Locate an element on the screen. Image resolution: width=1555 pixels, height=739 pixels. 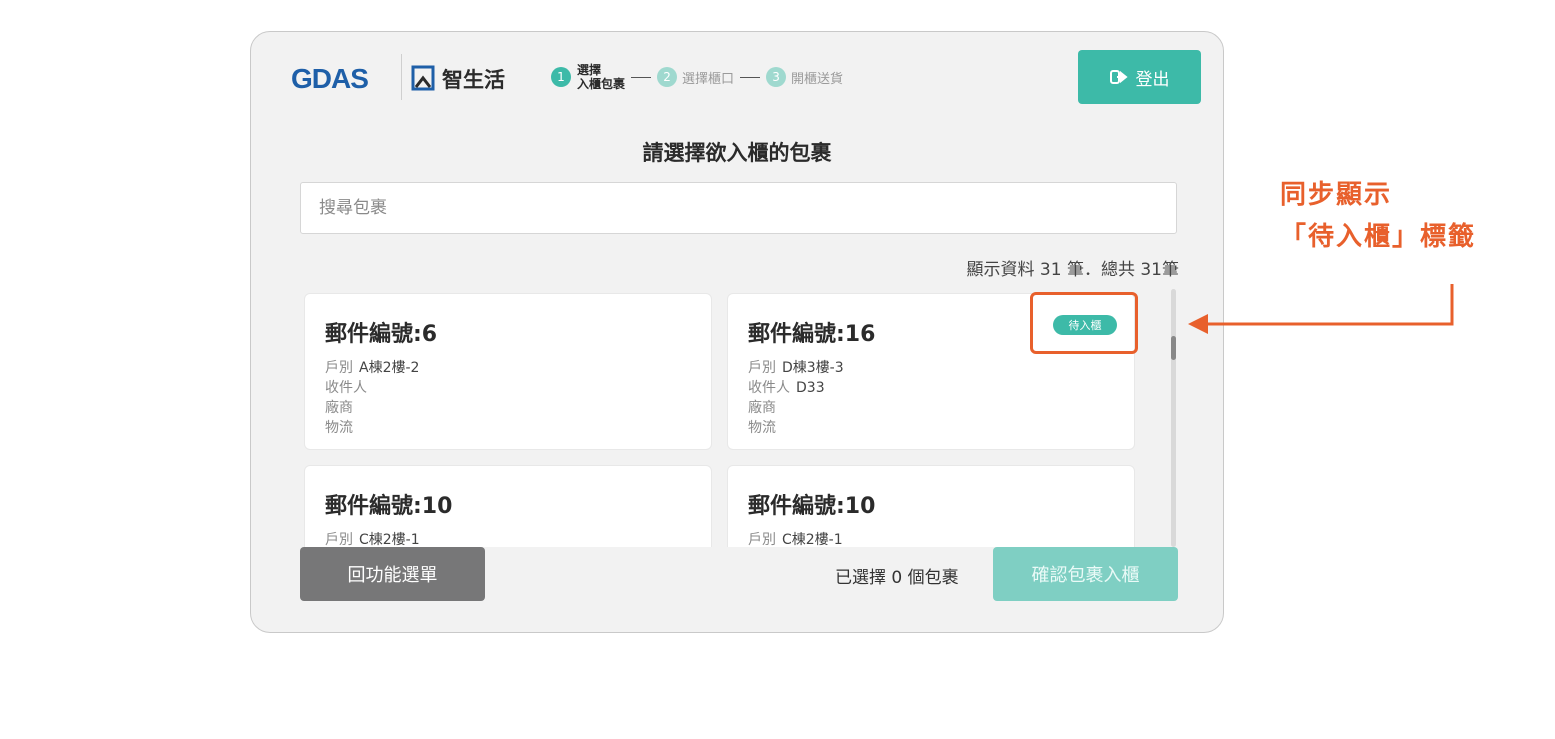
tag-highlight-box: 待入櫃 is located at coordinates (1084, 323).